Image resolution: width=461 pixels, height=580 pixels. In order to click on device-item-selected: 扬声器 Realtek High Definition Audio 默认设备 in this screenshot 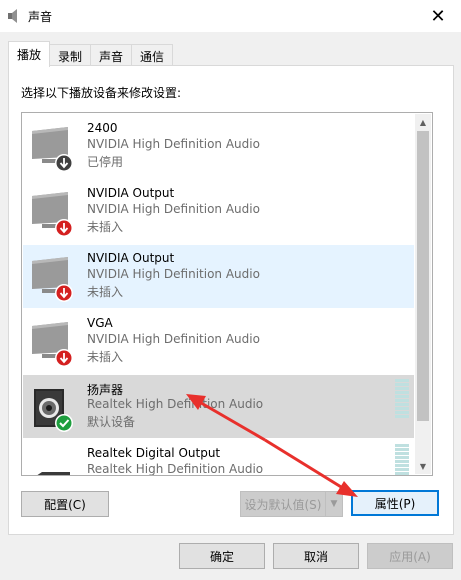, I will do `click(218, 406)`.